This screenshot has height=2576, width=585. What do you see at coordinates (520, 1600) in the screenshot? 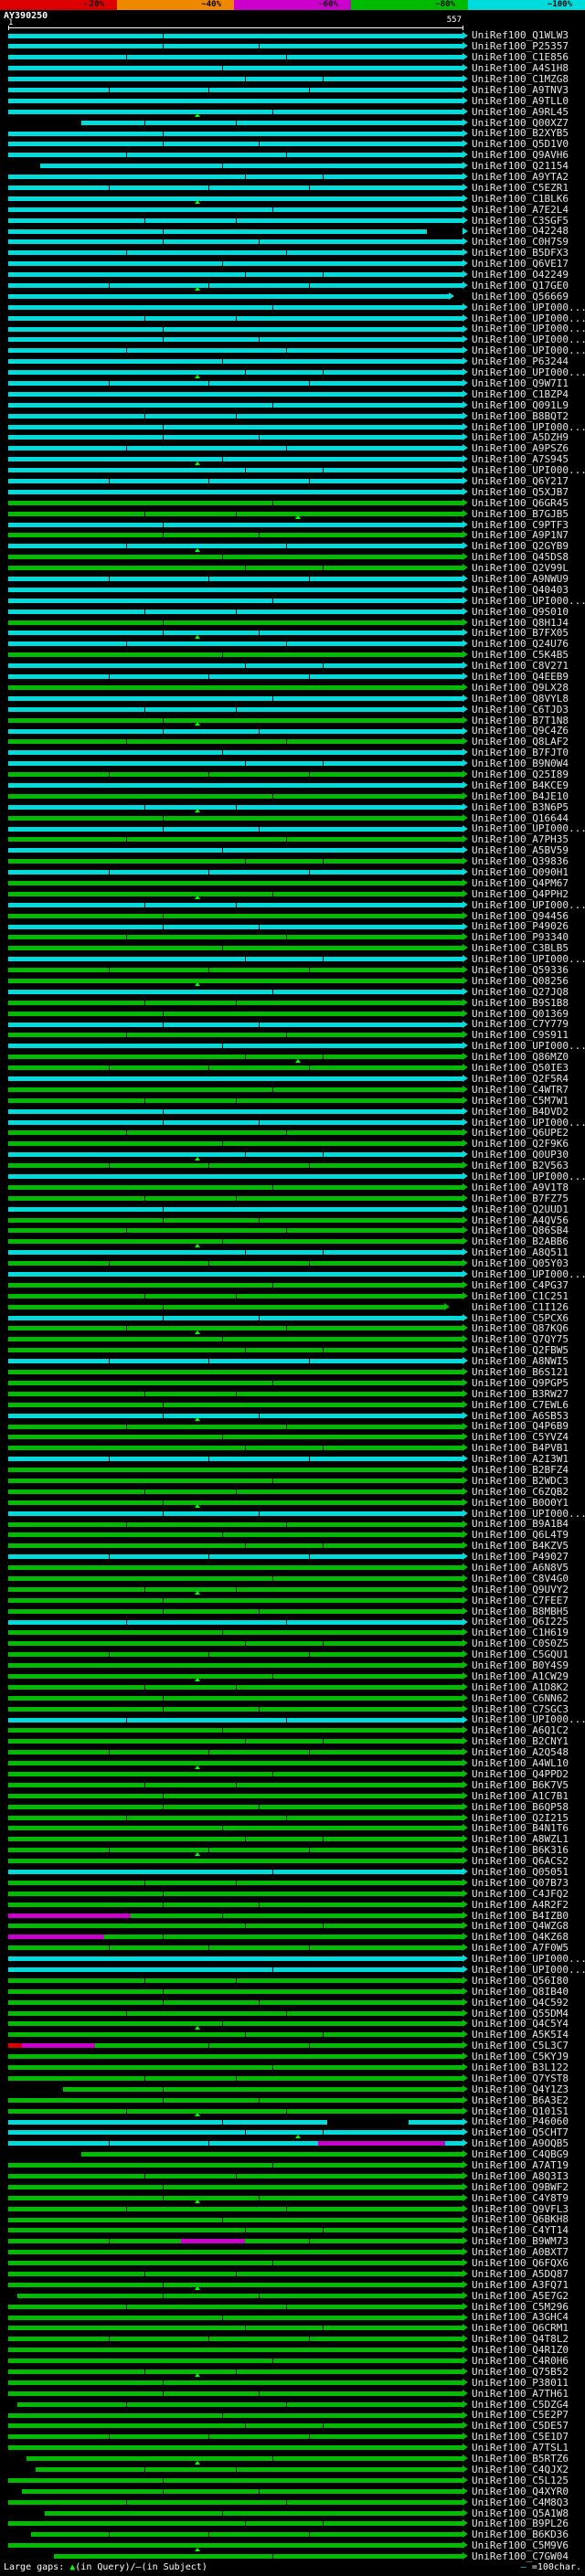
I see `hit-label: UniRef100_C7FEE7` at bounding box center [520, 1600].